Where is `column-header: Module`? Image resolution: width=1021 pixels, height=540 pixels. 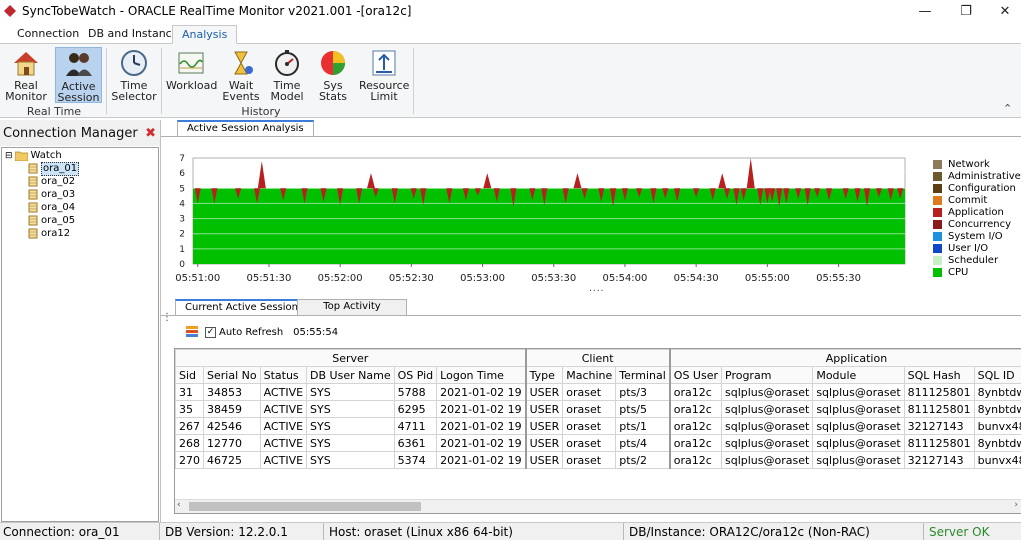 column-header: Module is located at coordinates (858, 375).